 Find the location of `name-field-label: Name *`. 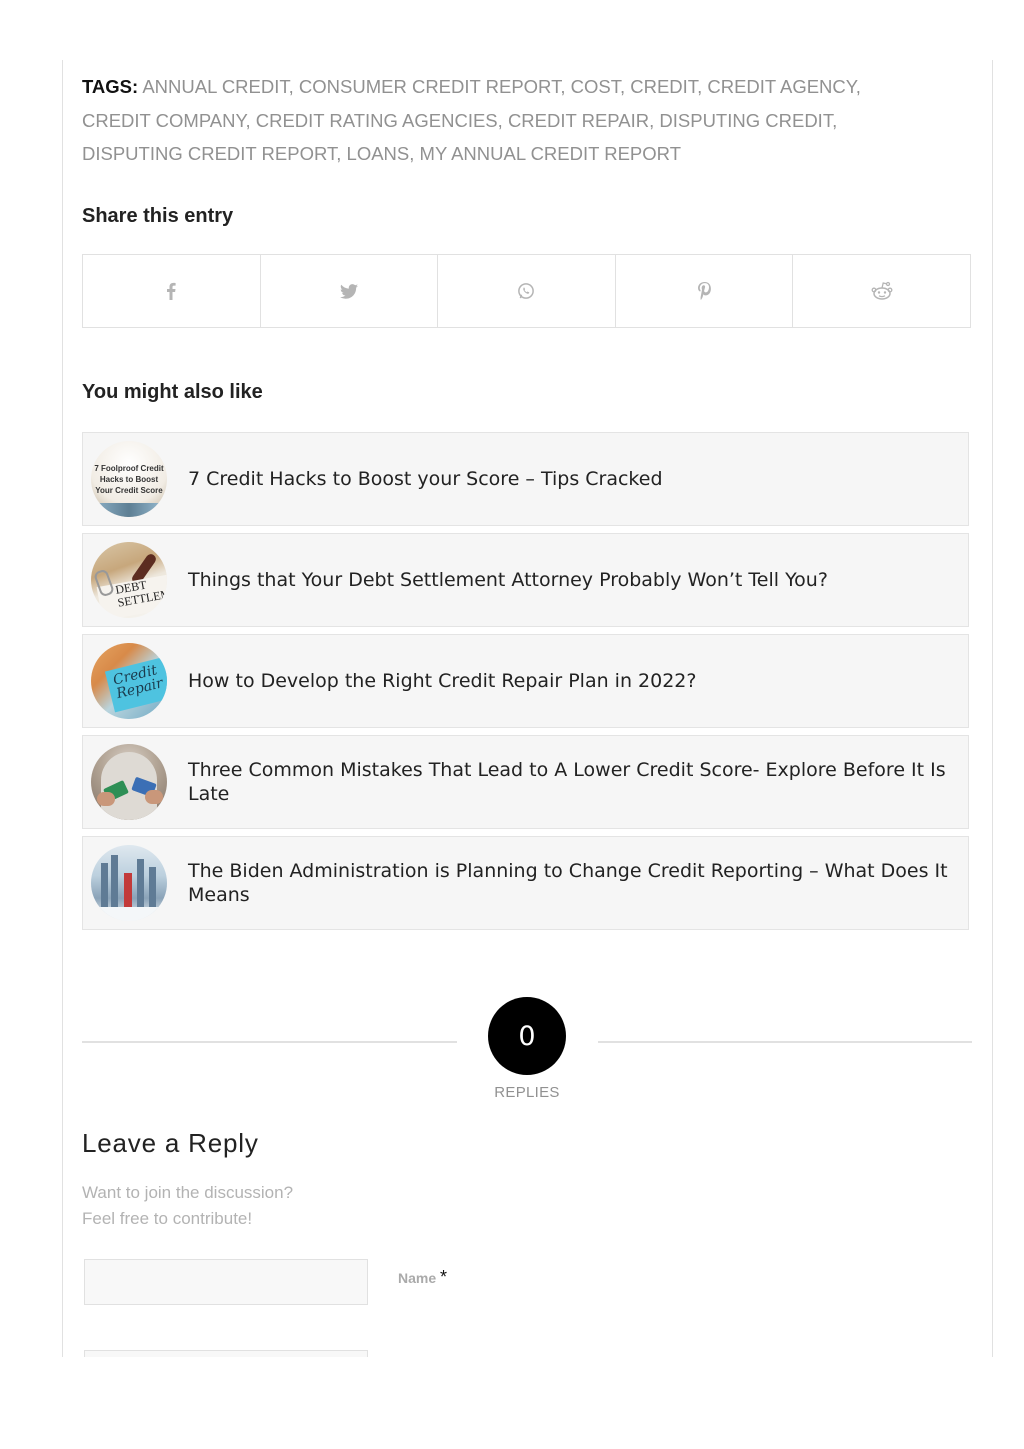

name-field-label: Name * is located at coordinates (422, 1277).